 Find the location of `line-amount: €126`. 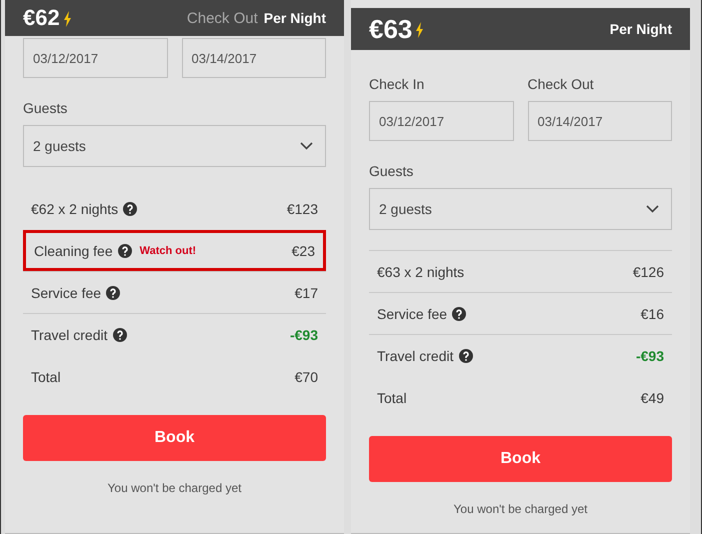

line-amount: €126 is located at coordinates (648, 272).